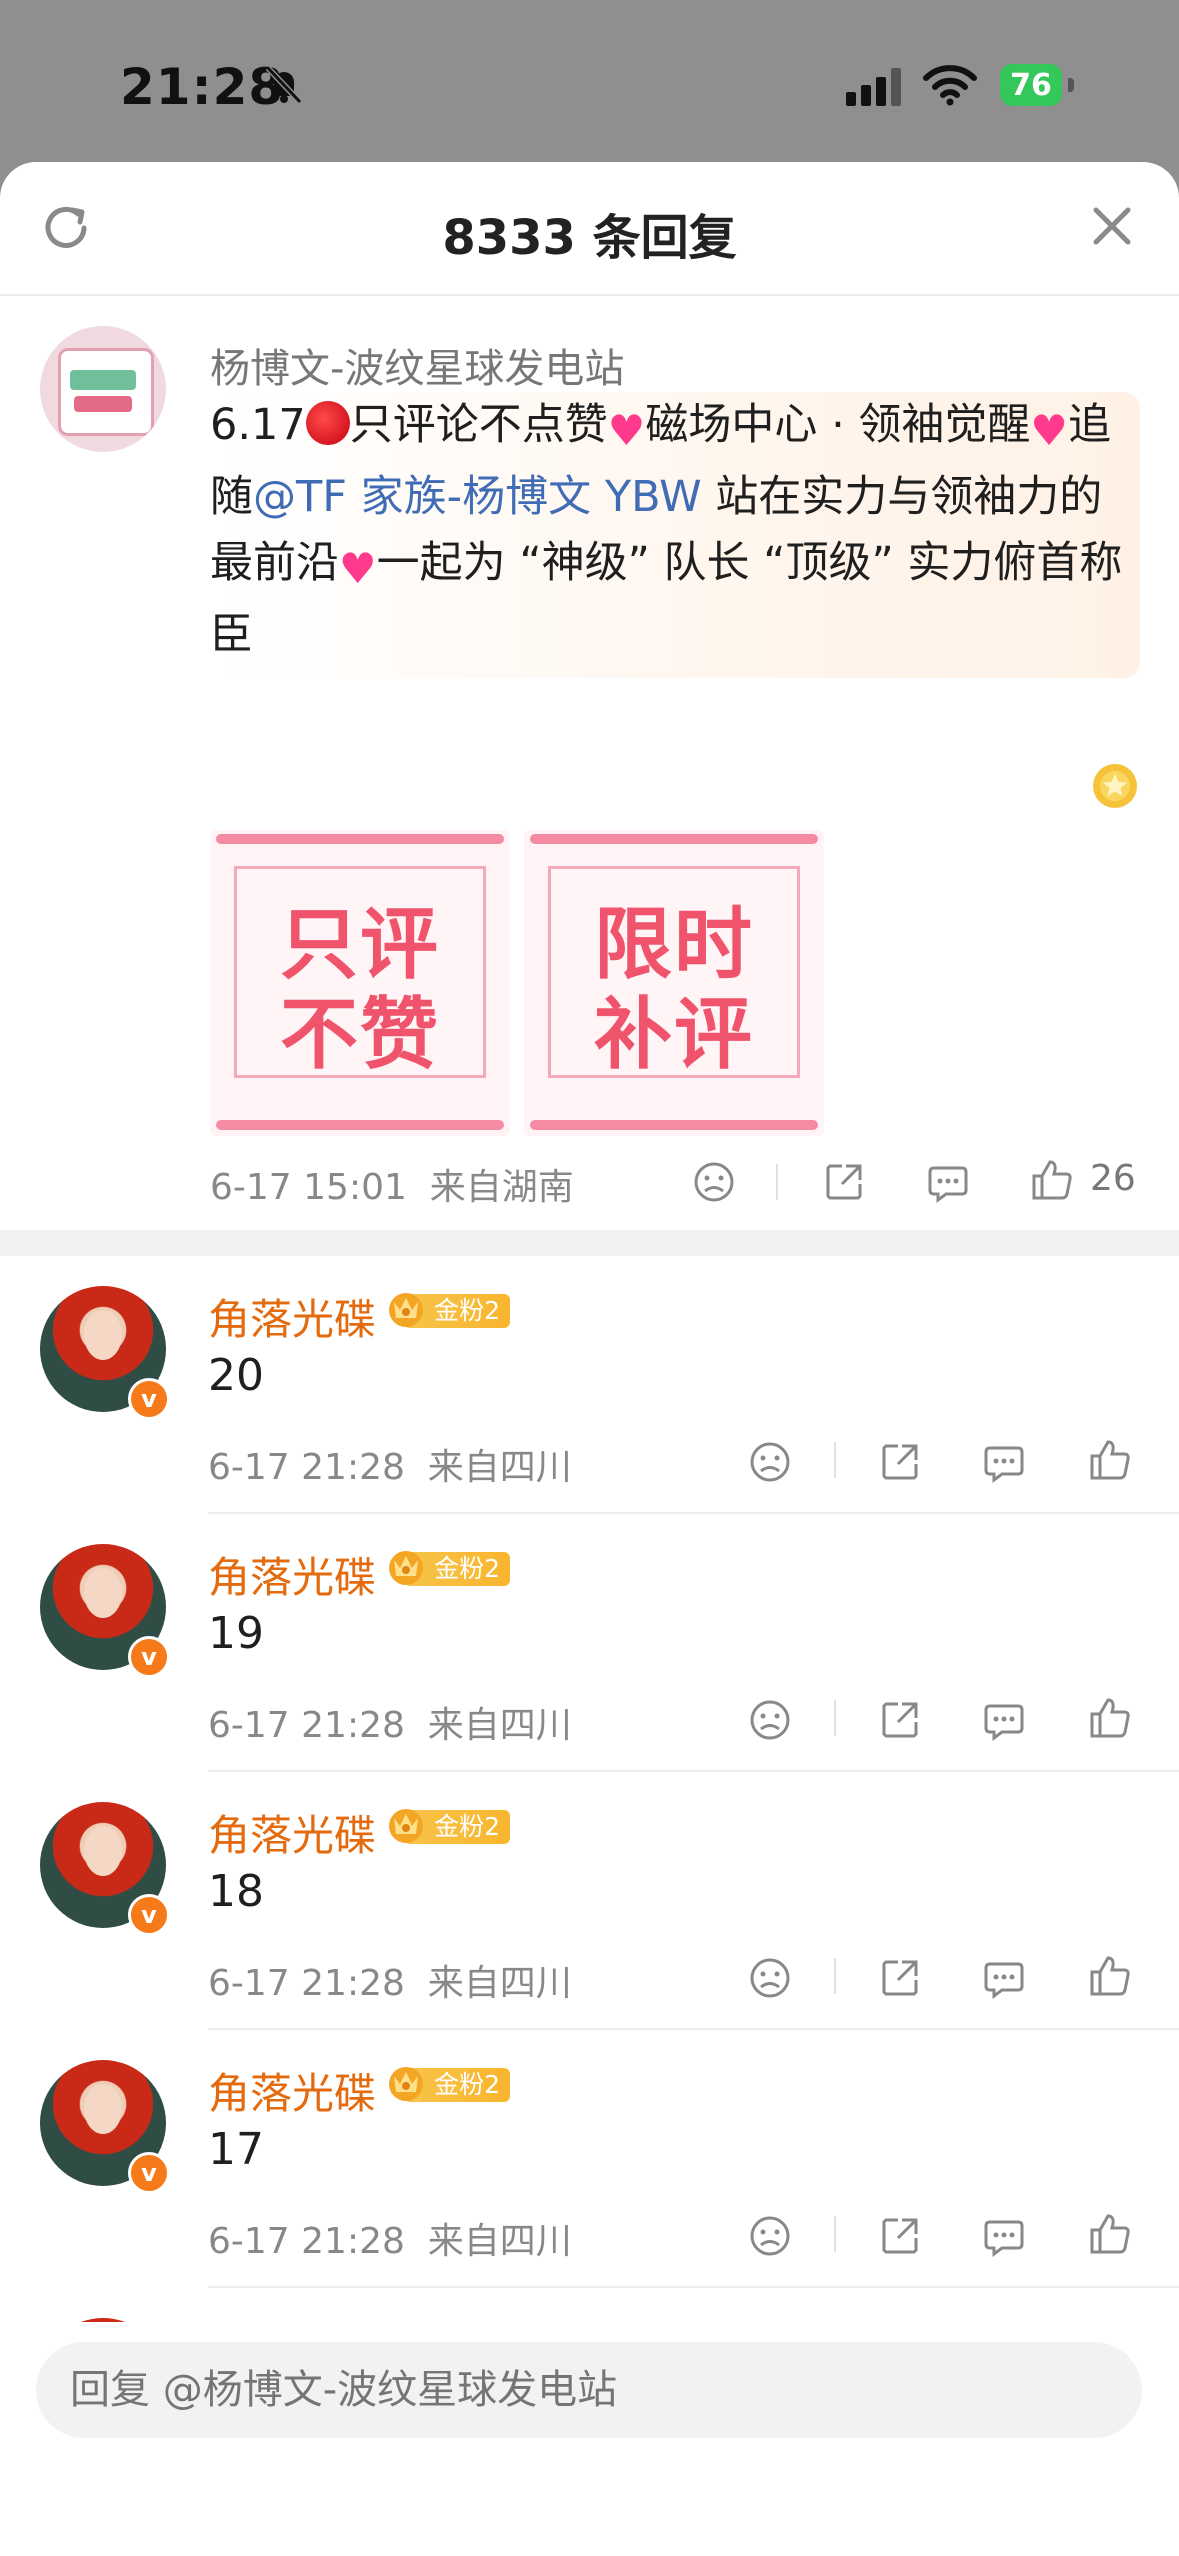 This screenshot has height=2556, width=1179. What do you see at coordinates (359, 945) in the screenshot?
I see `image-caption-line: 只评` at bounding box center [359, 945].